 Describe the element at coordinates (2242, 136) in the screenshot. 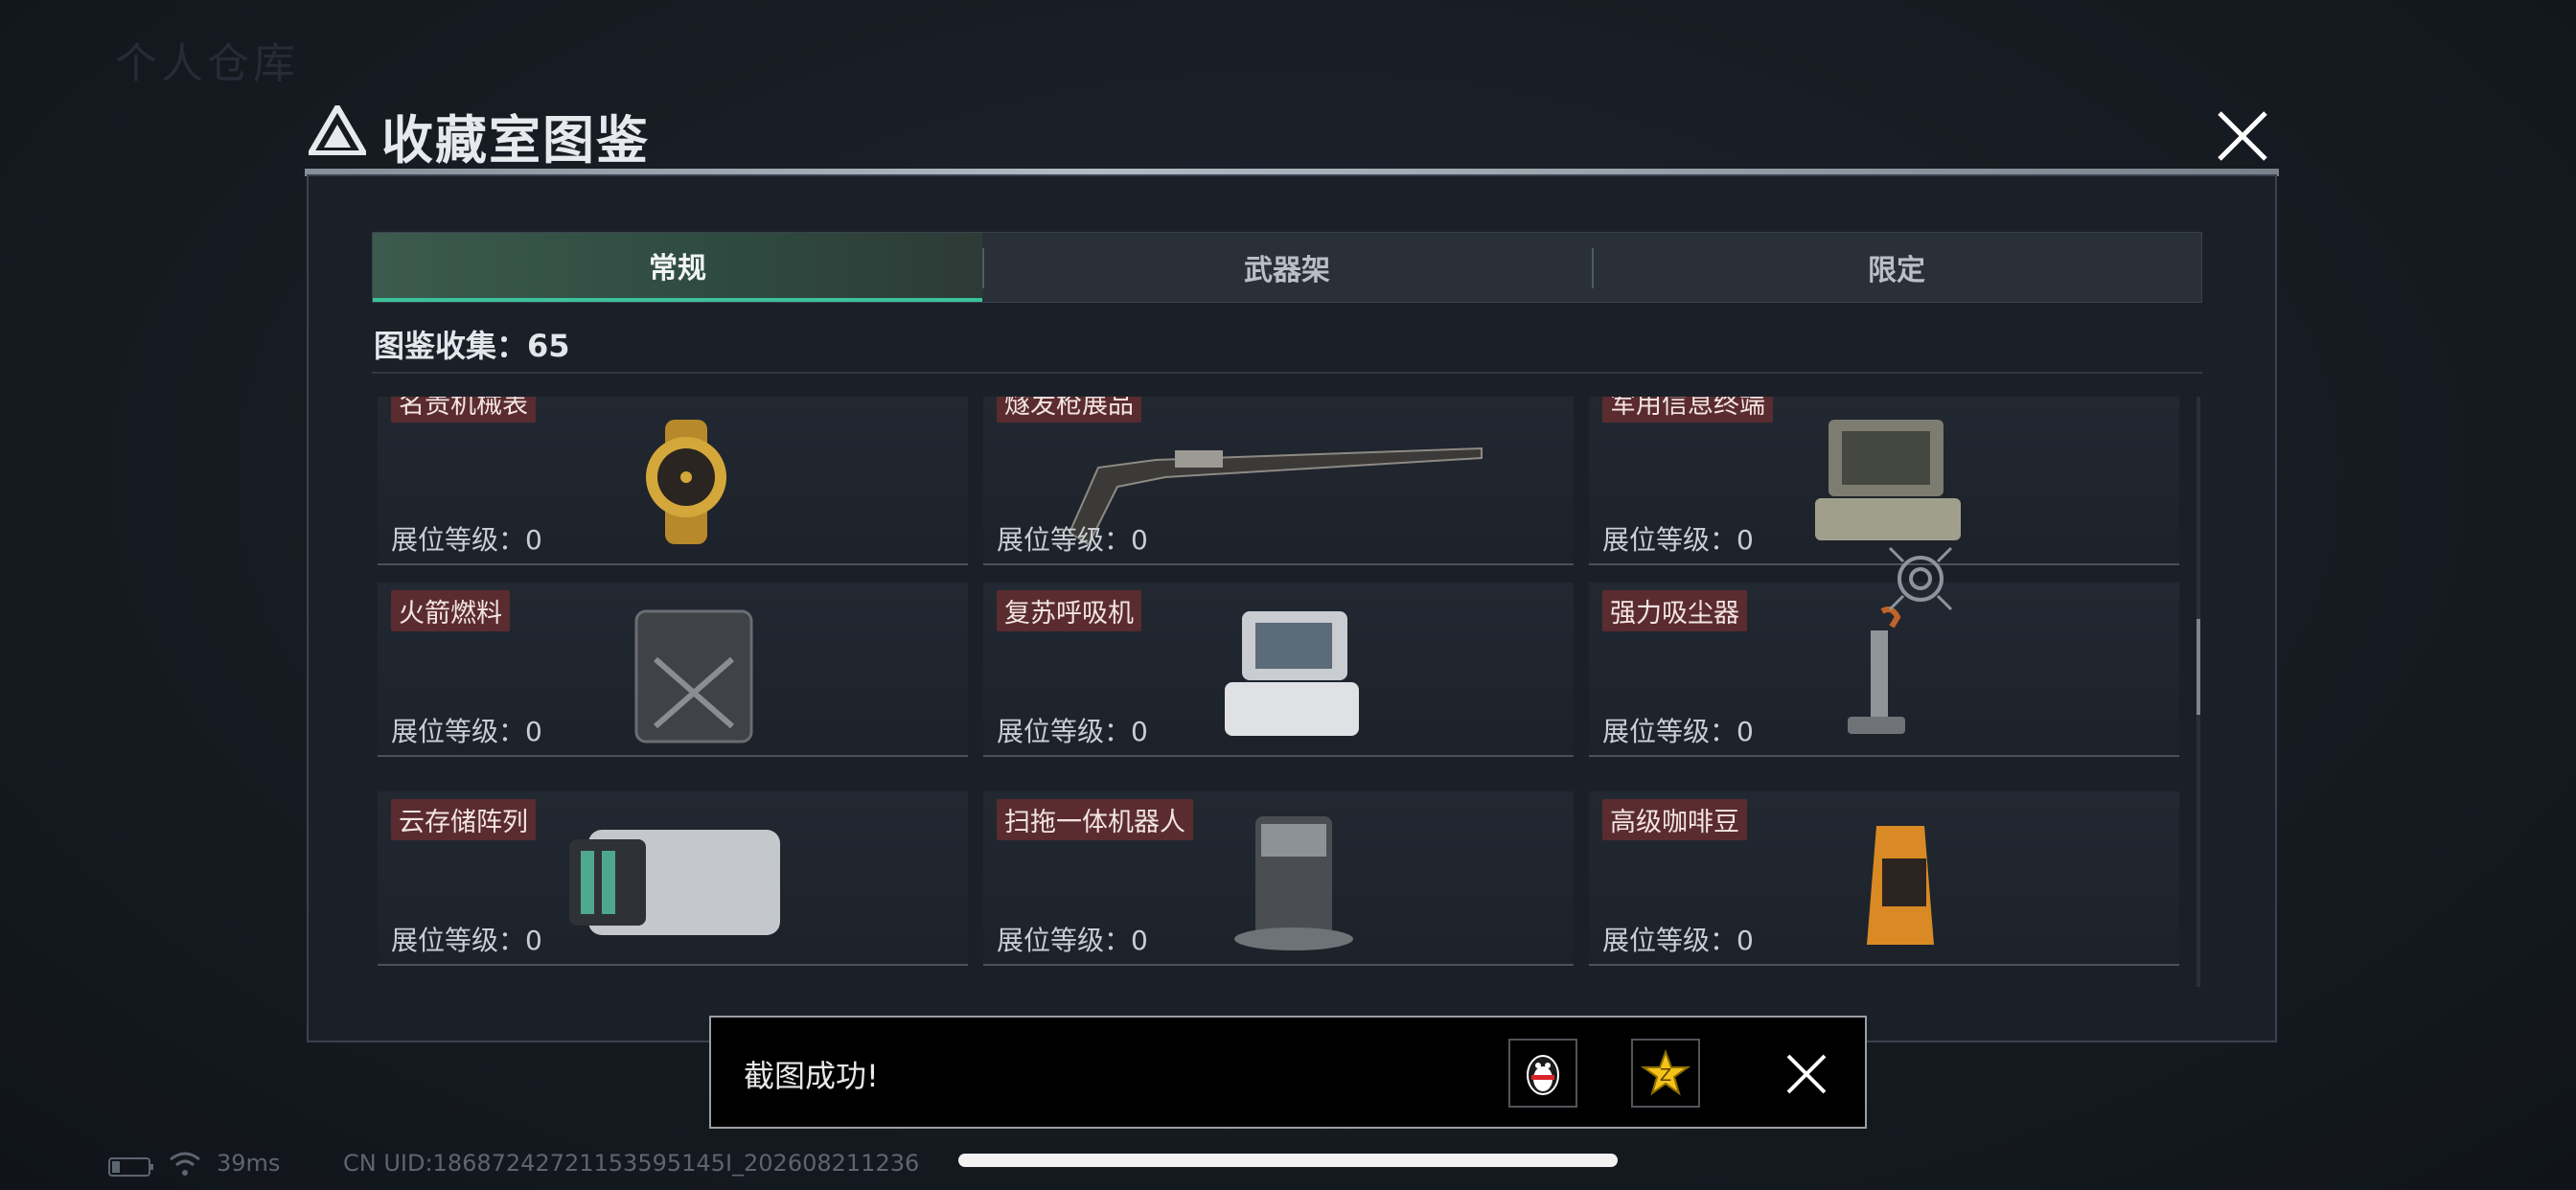

I see `close-icon` at that location.